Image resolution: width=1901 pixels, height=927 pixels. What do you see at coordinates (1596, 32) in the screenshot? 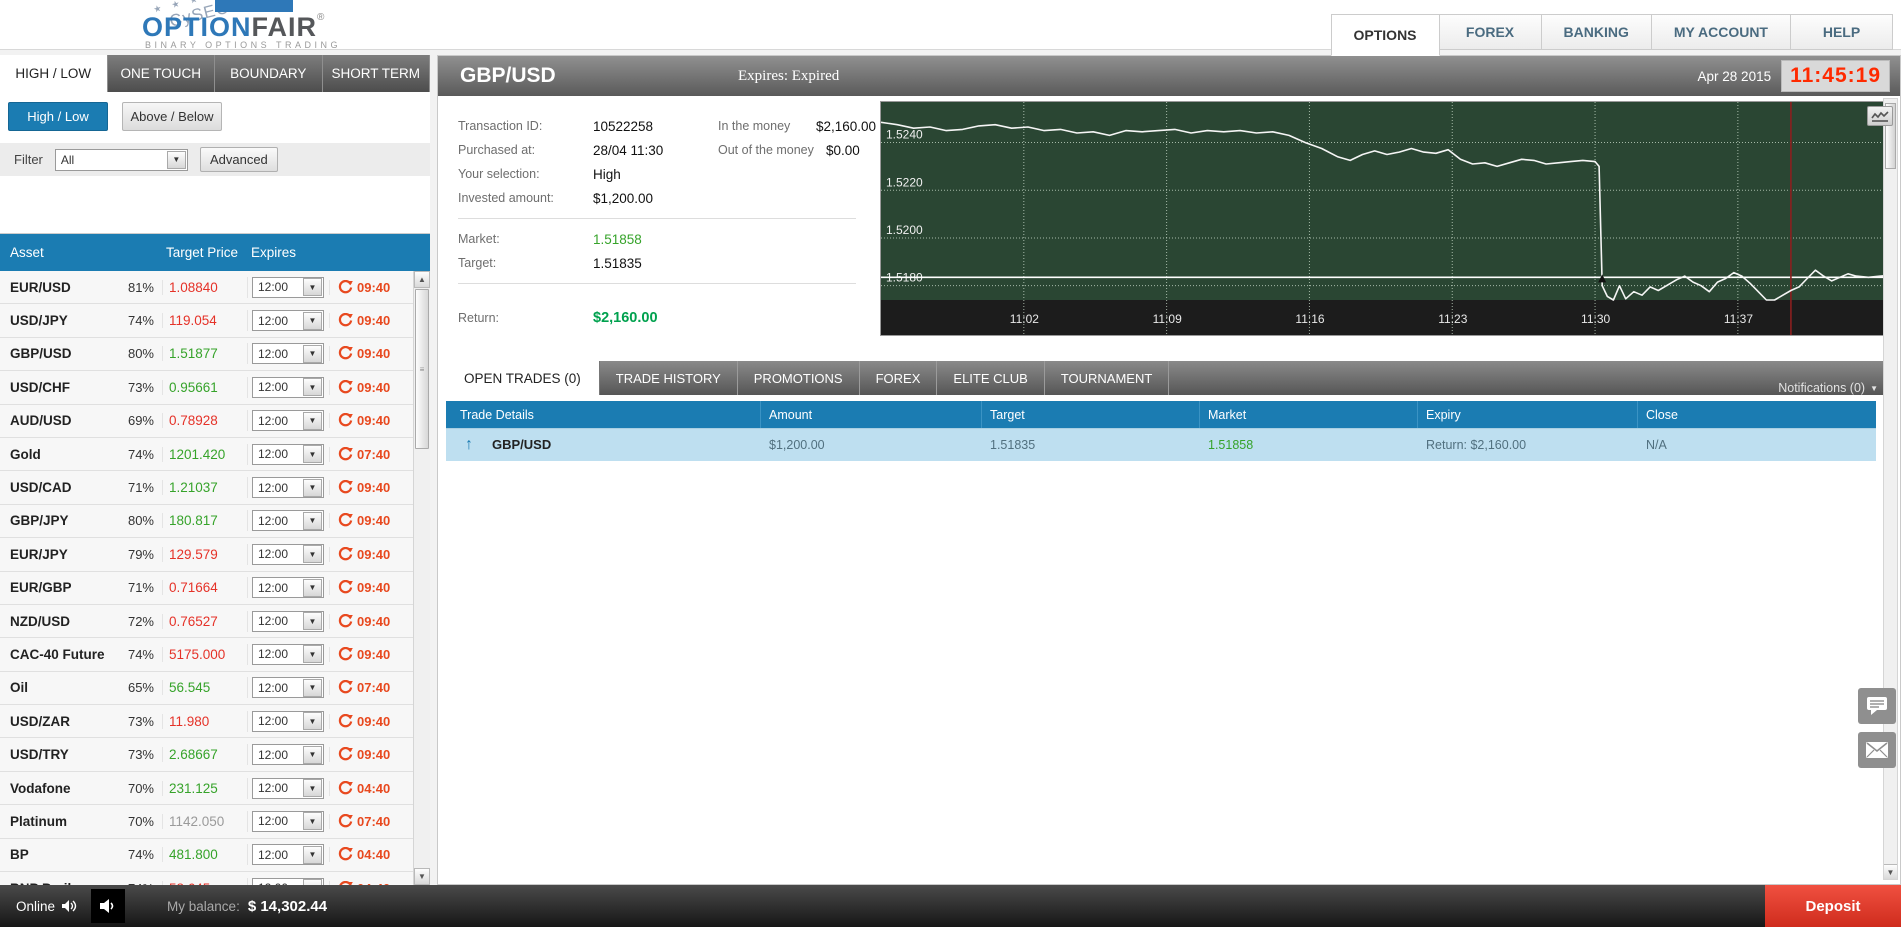
I see `top-tab-banking: BANKING` at bounding box center [1596, 32].